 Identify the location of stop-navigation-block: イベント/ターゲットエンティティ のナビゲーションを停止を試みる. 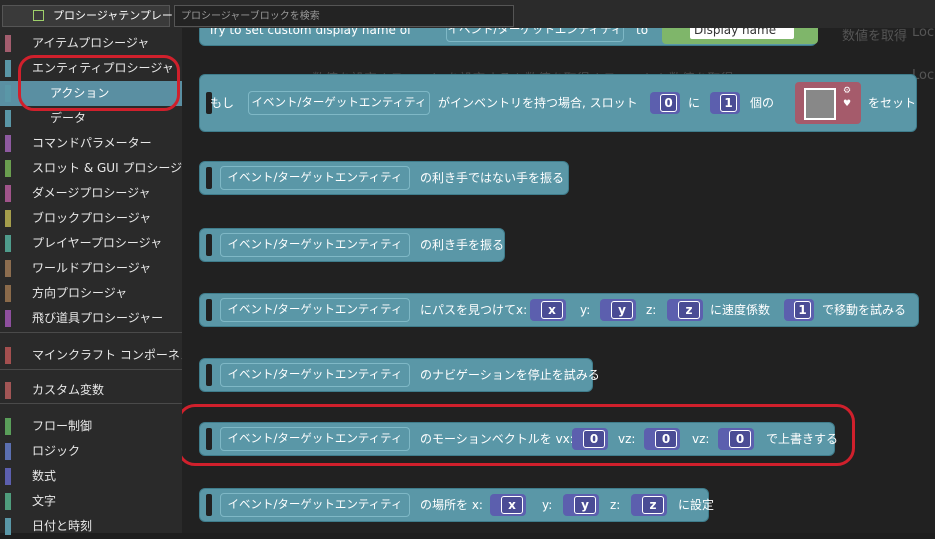
(399, 375).